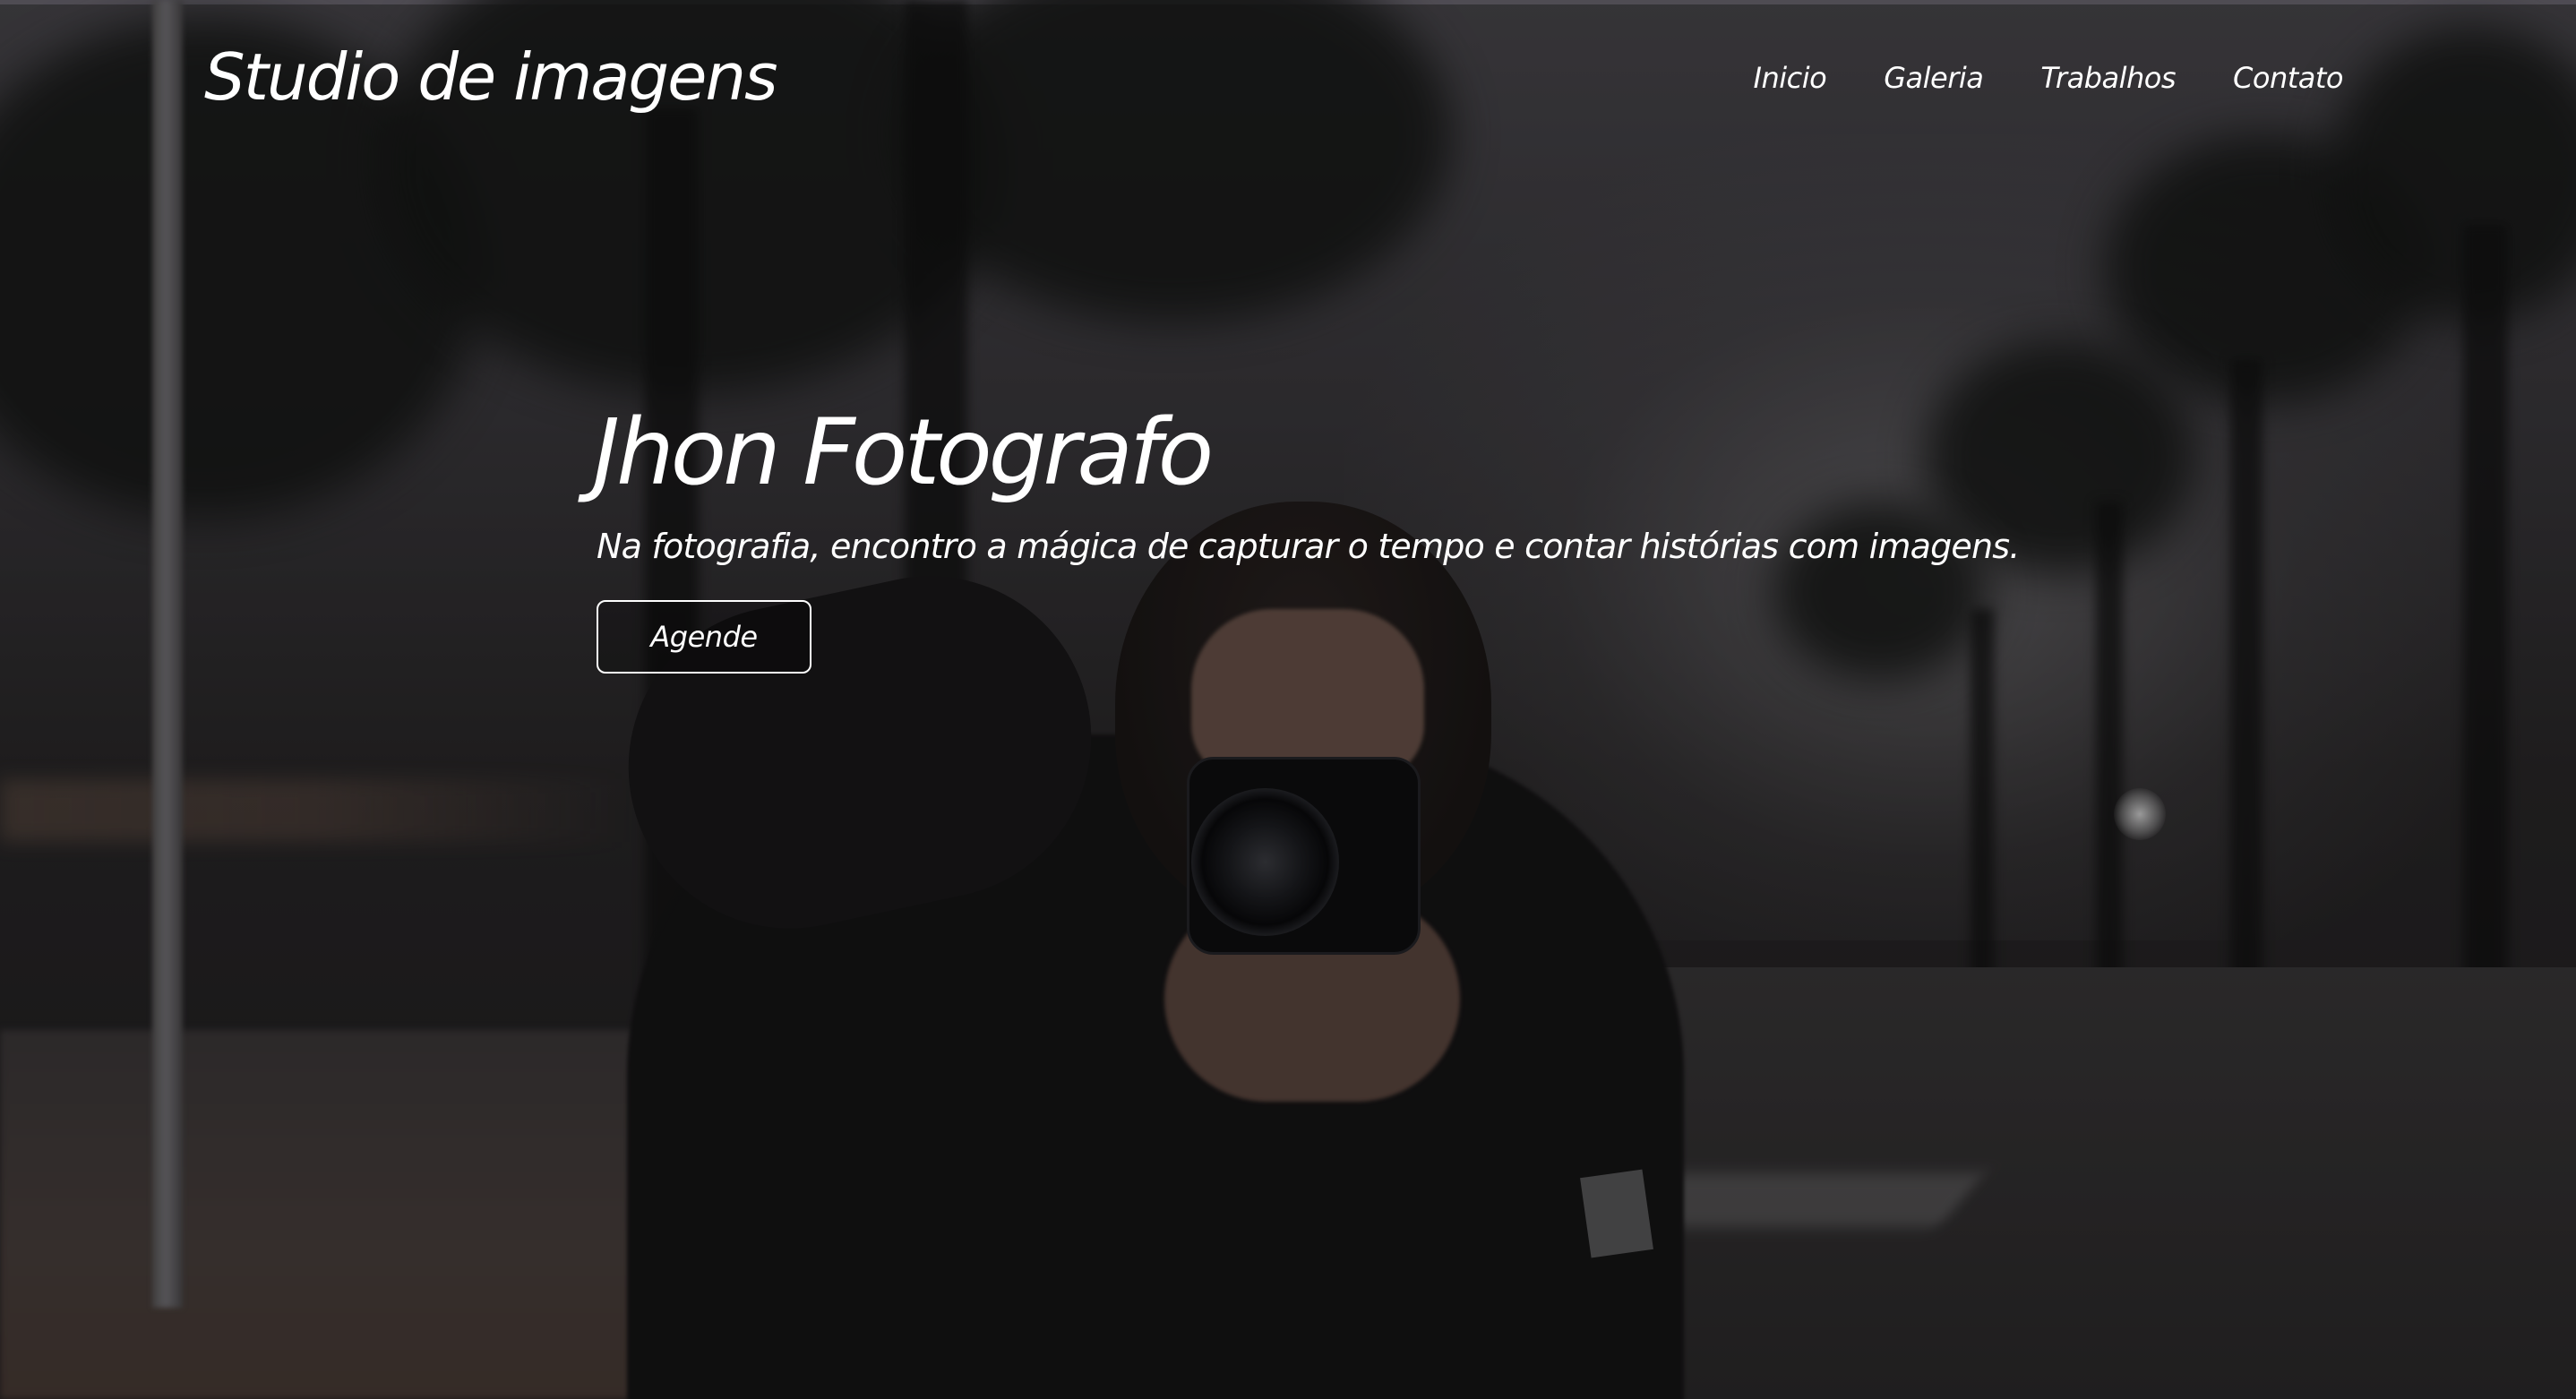  Describe the element at coordinates (1790, 78) in the screenshot. I see `nav-link-inicio: Inicio` at that location.